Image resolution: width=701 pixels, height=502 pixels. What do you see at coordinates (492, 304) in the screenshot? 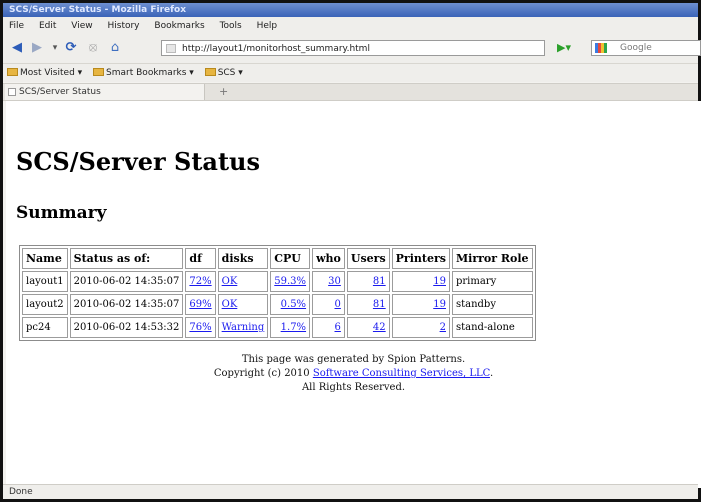
I see `cell-role: standby` at bounding box center [492, 304].